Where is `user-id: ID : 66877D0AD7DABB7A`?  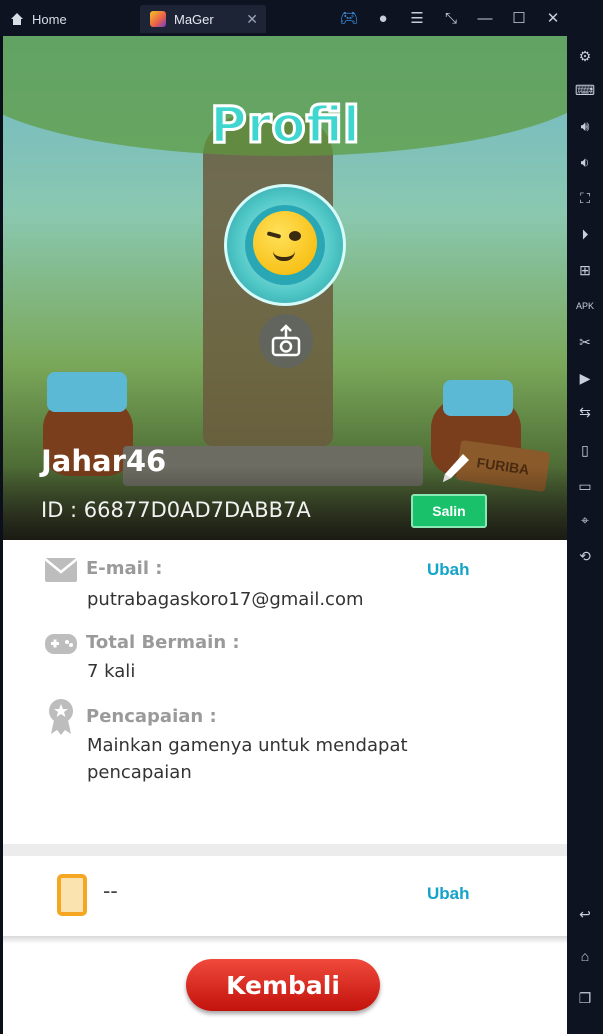 user-id: ID : 66877D0AD7DABB7A is located at coordinates (176, 510).